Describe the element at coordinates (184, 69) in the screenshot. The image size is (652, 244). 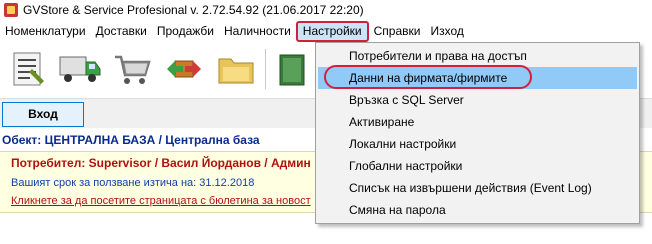
I see `return-arrows-icon` at that location.